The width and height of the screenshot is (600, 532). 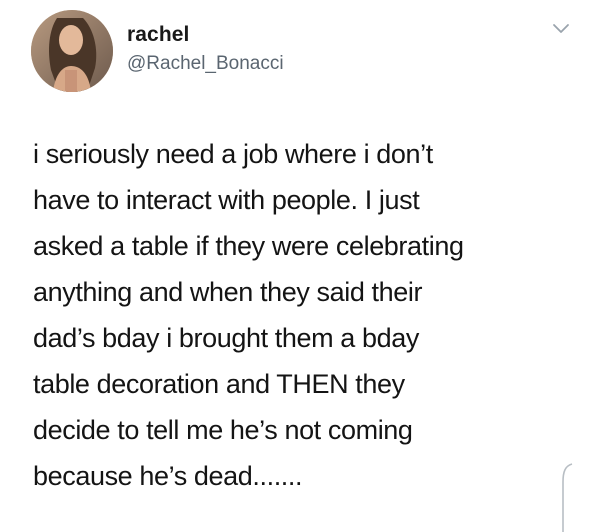 What do you see at coordinates (205, 35) in the screenshot?
I see `display-name: rachel` at bounding box center [205, 35].